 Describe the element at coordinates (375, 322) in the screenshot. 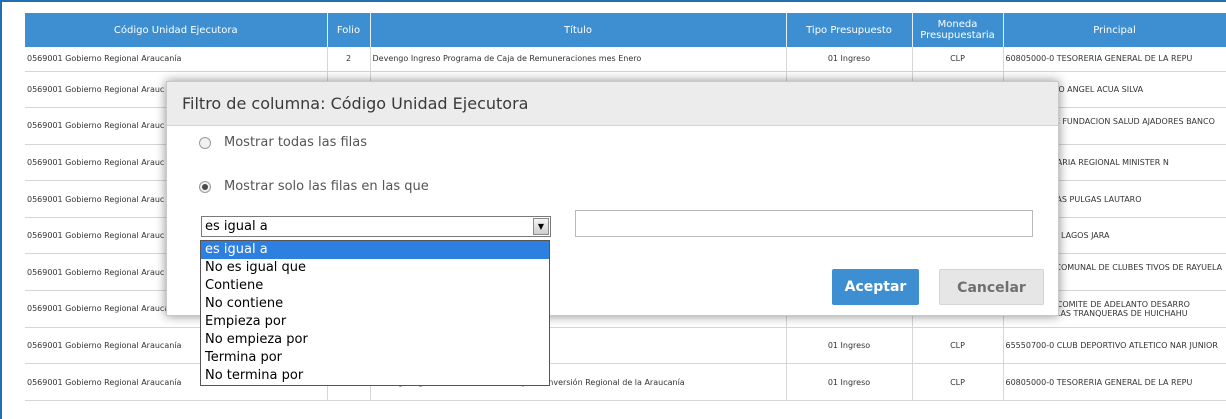

I see `dropdown-option: Empieza por` at that location.